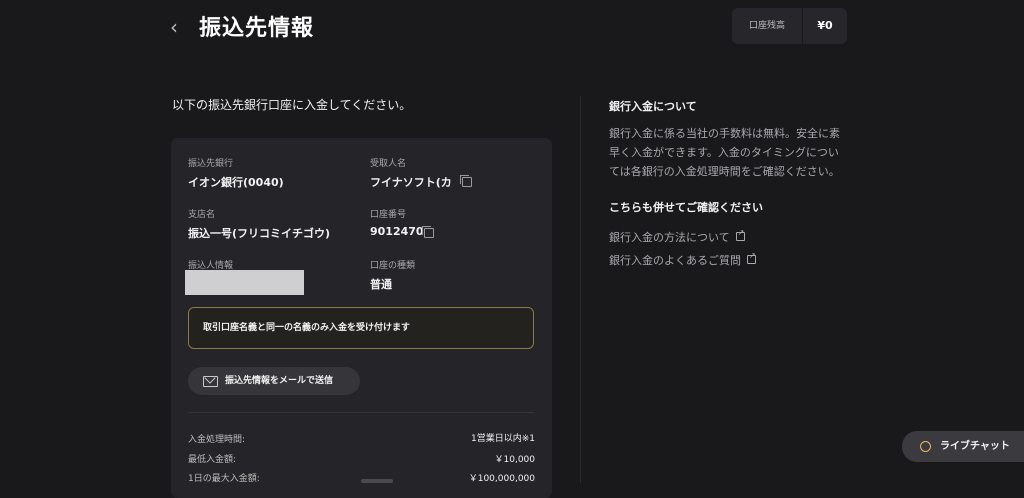  I want to click on max-deposit-value: ￥100,000,000, so click(501, 479).